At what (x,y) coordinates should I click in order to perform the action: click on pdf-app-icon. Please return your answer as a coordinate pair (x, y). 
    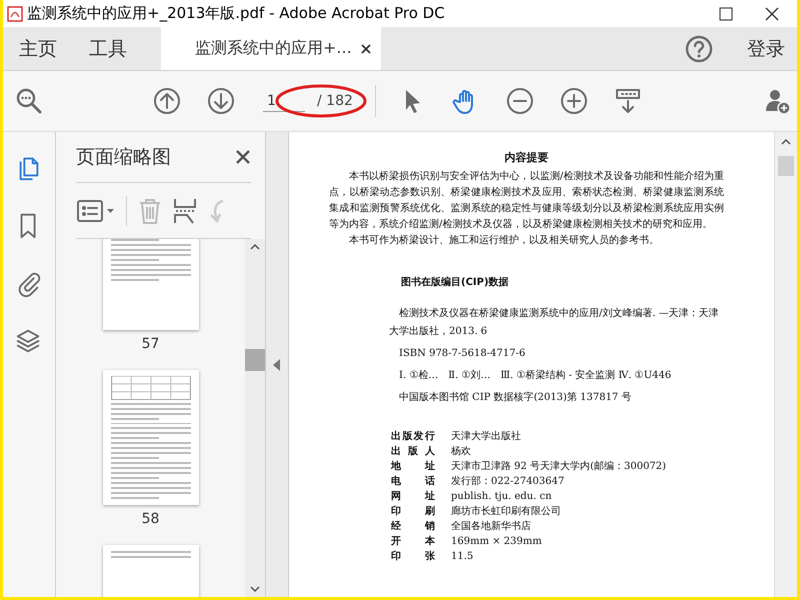
    Looking at the image, I should click on (15, 14).